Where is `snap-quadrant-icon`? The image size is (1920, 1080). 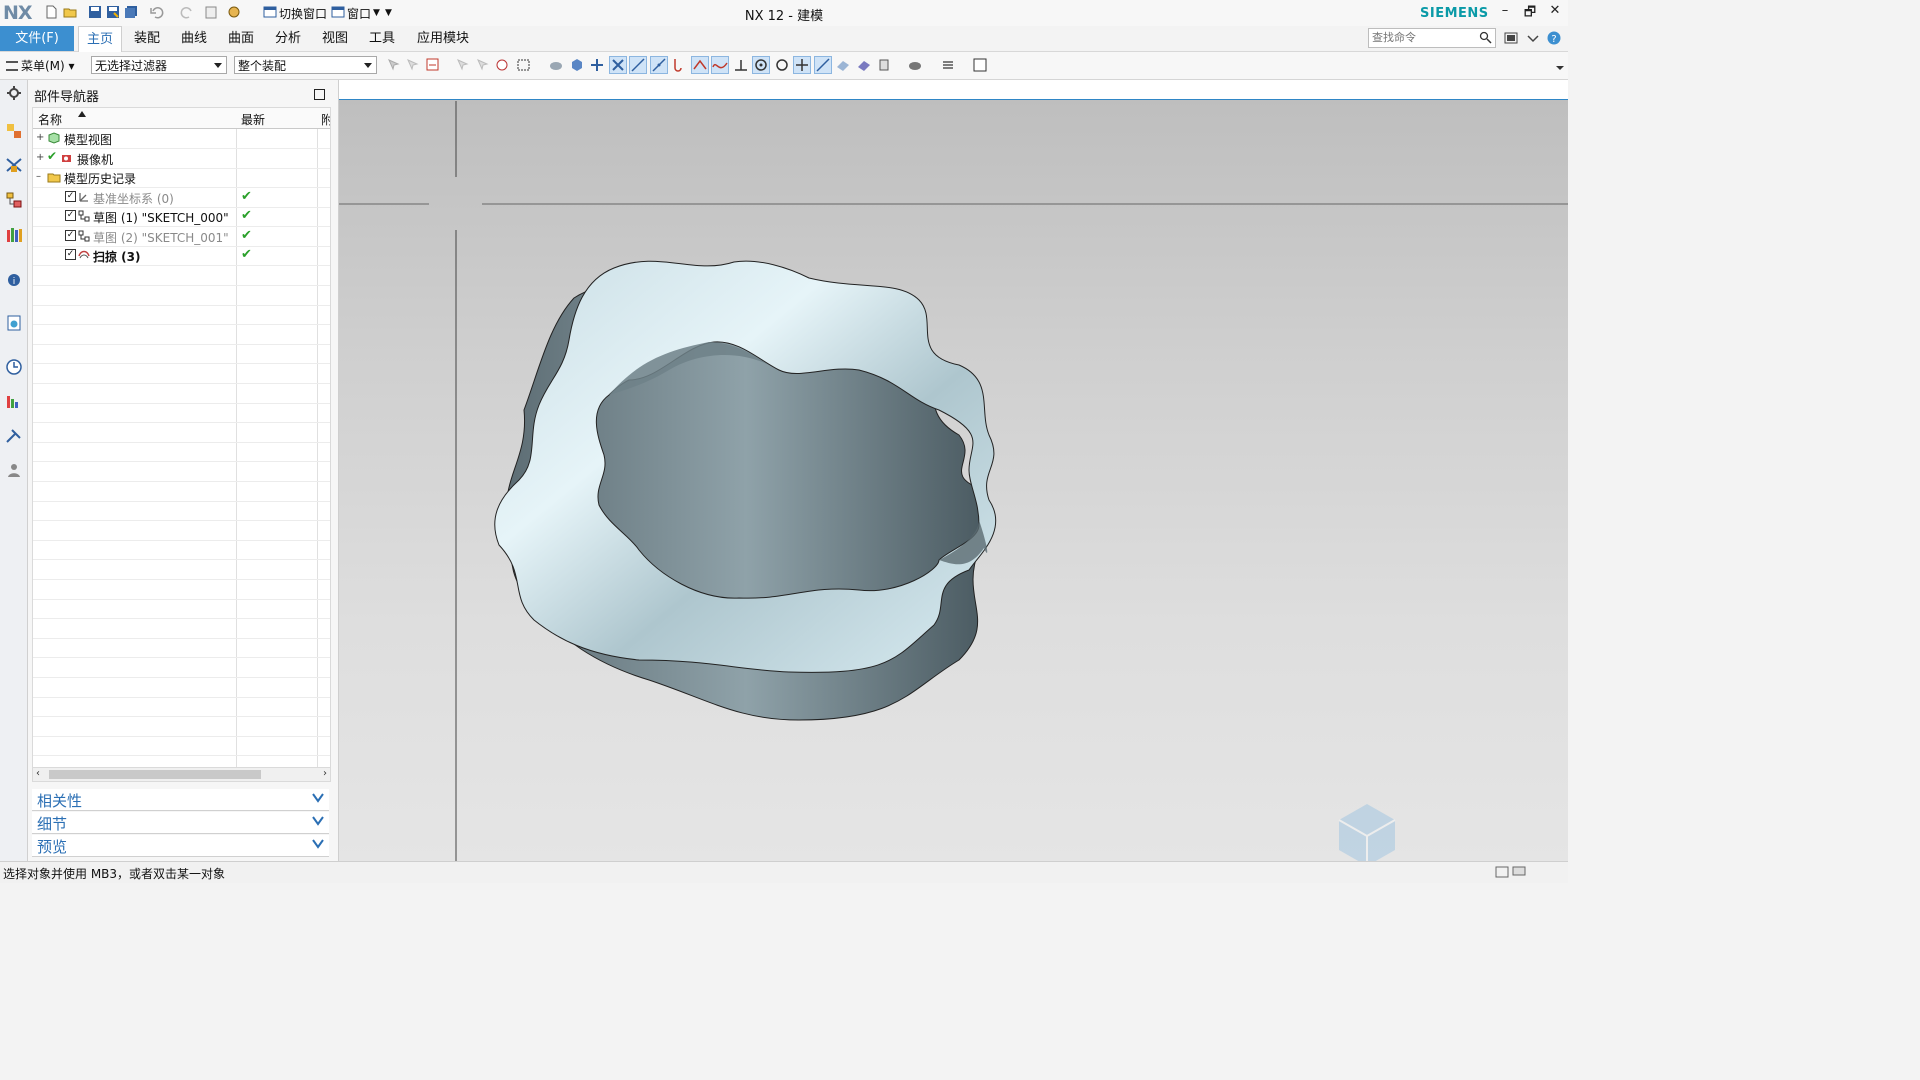
snap-quadrant-icon is located at coordinates (782, 65).